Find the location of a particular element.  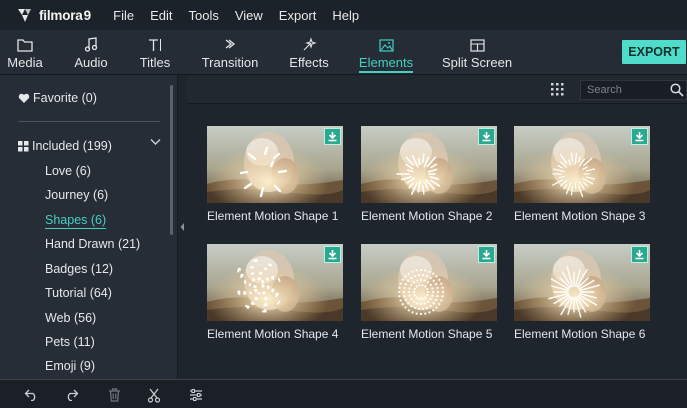

tab-titles: Titles is located at coordinates (155, 52).